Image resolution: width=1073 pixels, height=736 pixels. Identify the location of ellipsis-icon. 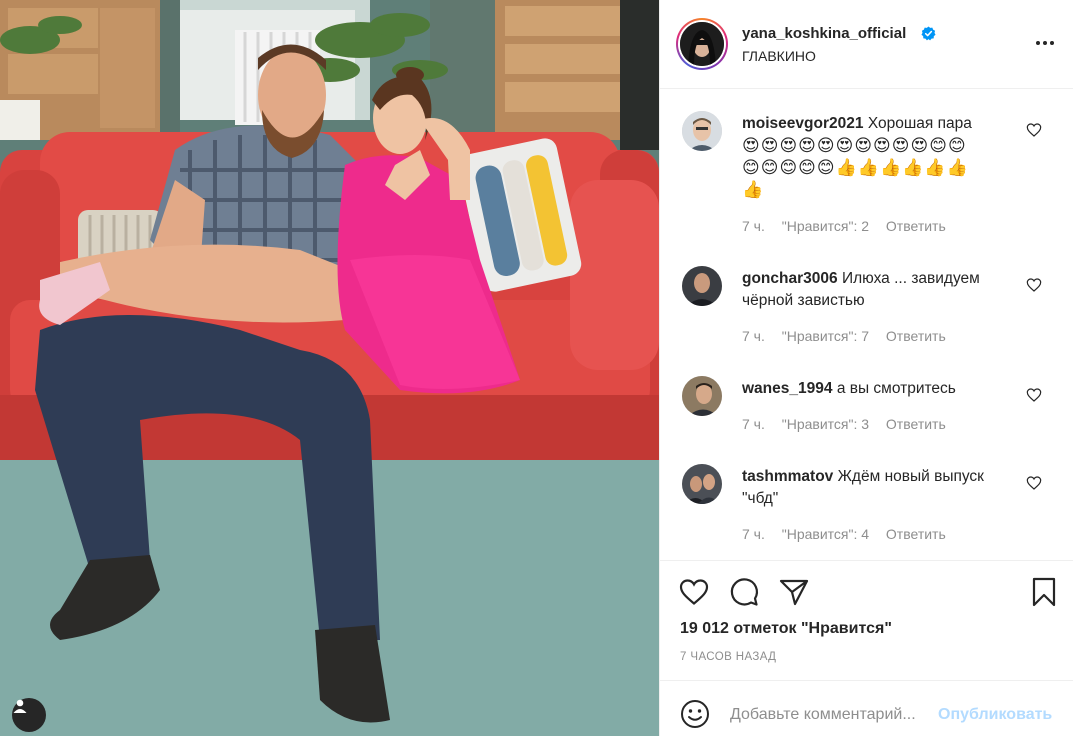
(1047, 43).